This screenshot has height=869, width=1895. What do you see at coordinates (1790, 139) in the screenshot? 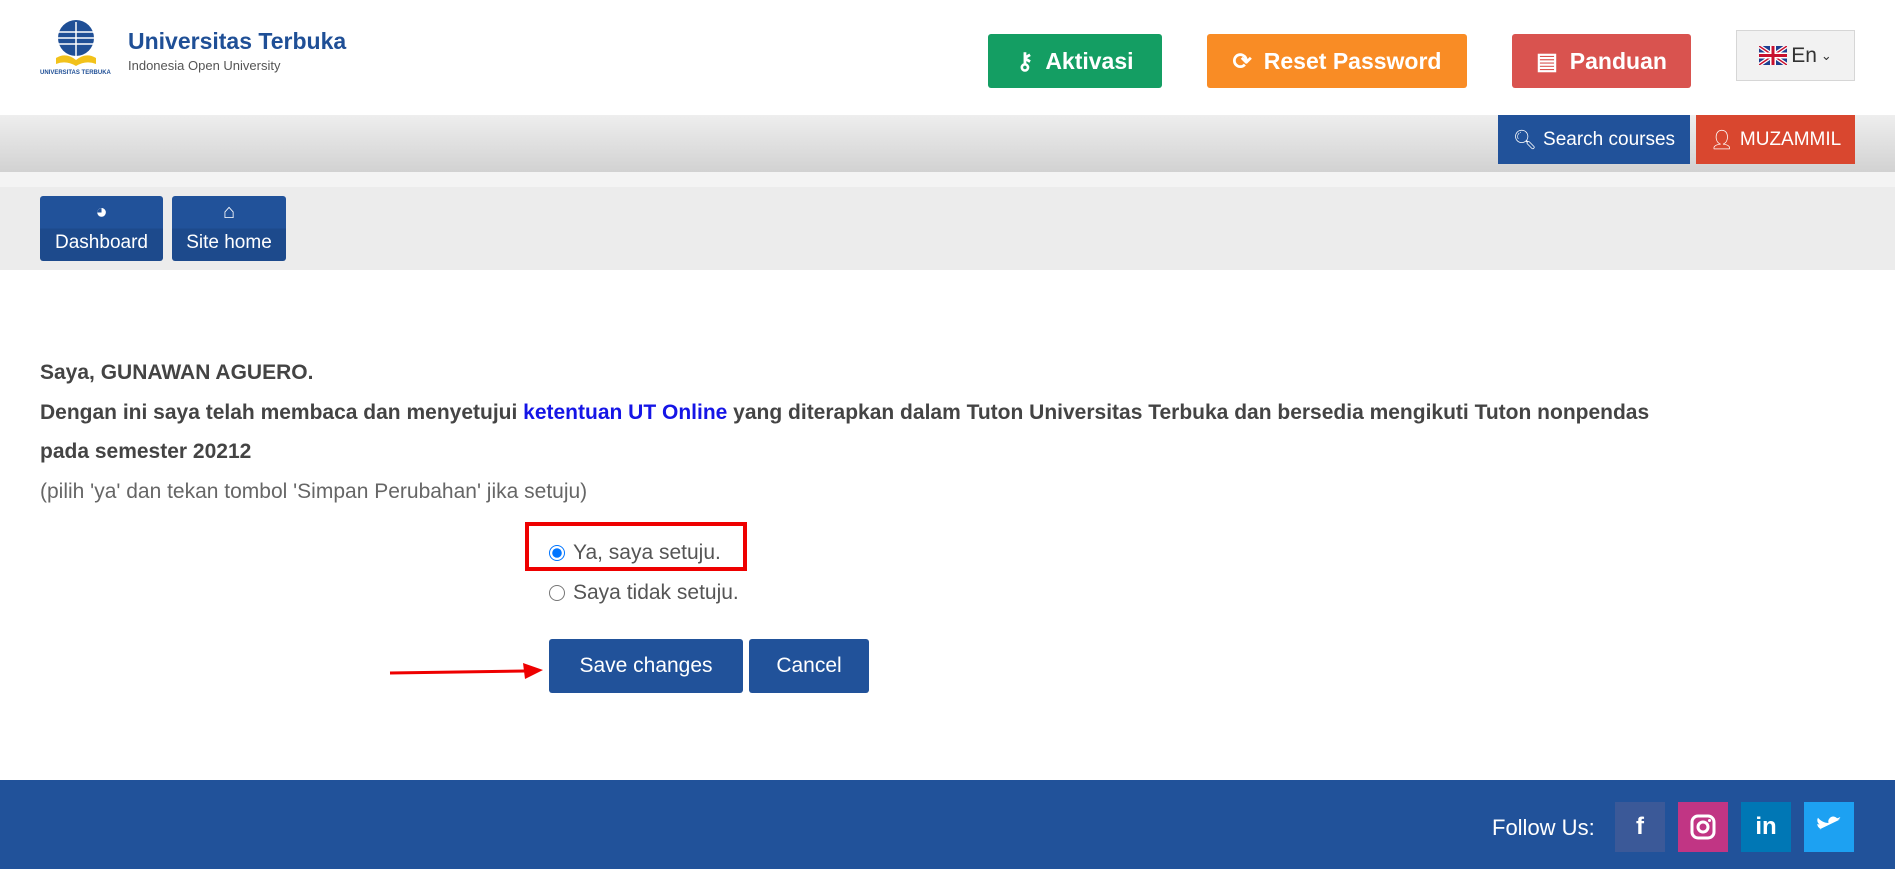
I see `user-name: MUZAMMIL` at bounding box center [1790, 139].